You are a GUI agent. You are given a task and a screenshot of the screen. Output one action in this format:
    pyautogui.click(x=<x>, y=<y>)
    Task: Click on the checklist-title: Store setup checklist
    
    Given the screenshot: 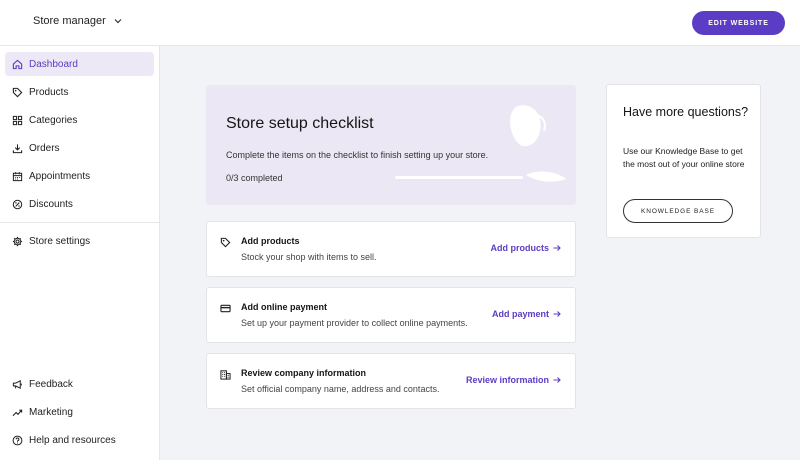 What is the action you would take?
    pyautogui.click(x=300, y=123)
    